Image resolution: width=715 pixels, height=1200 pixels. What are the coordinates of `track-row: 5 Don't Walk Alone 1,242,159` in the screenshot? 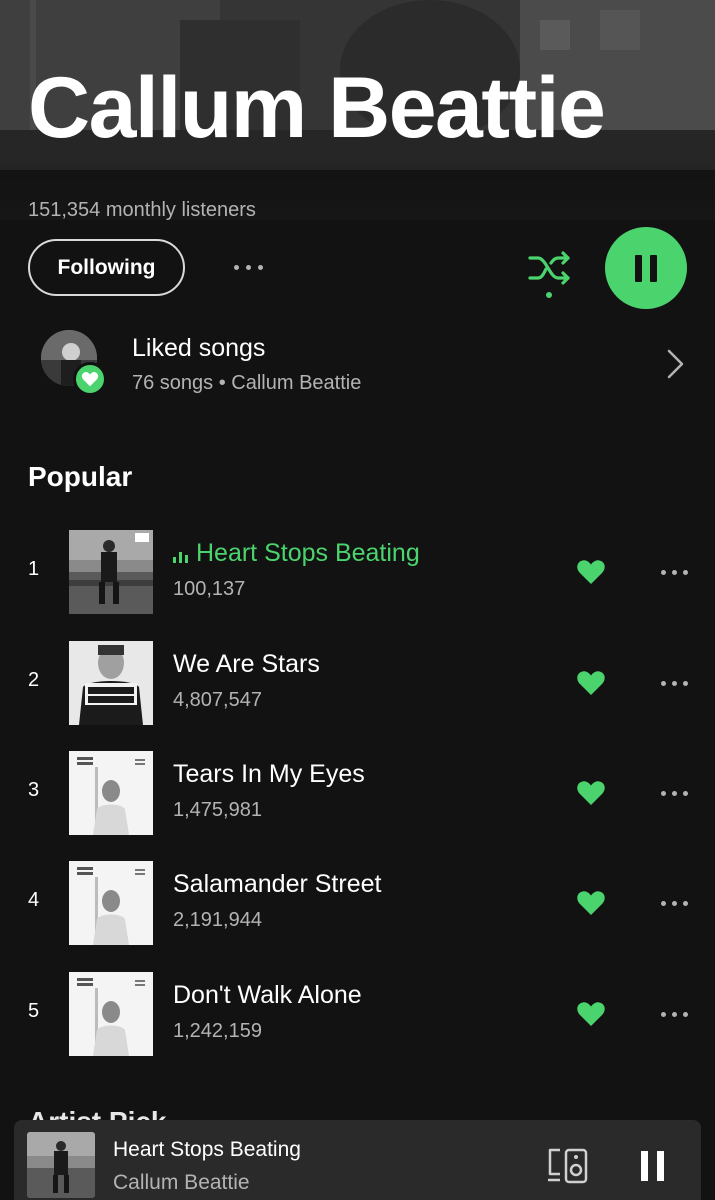 It's located at (357, 1014).